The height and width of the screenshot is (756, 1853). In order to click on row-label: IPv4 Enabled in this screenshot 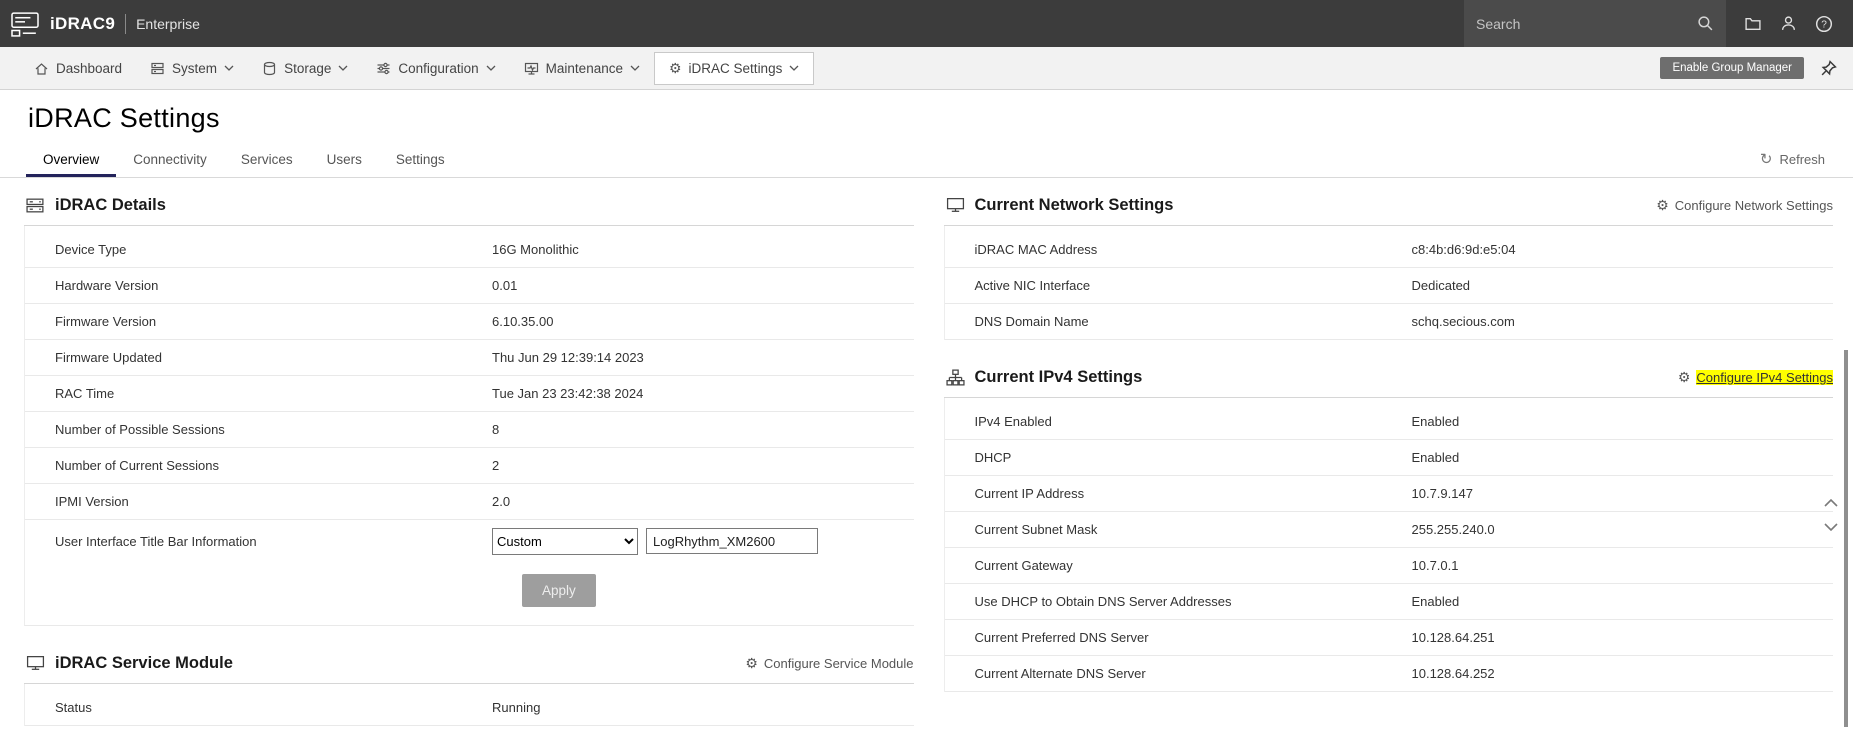, I will do `click(1013, 421)`.